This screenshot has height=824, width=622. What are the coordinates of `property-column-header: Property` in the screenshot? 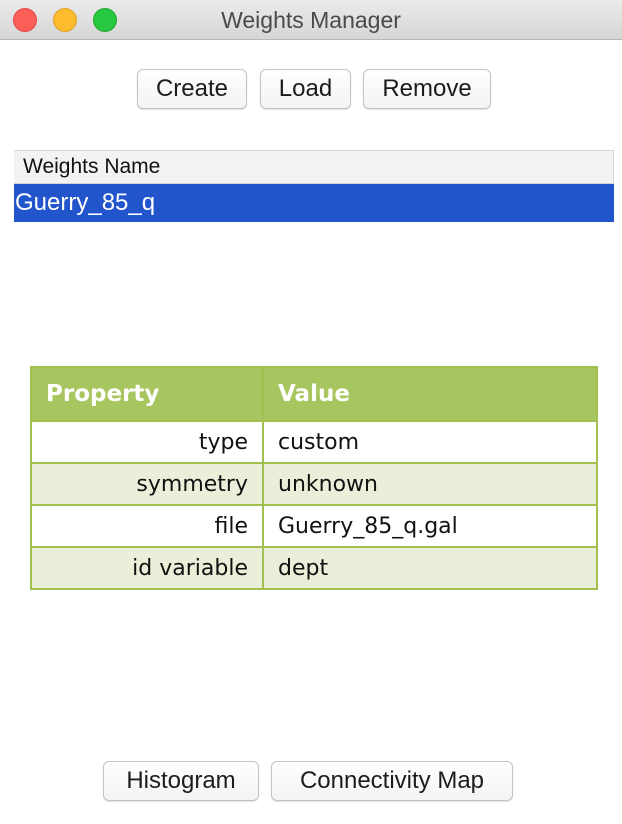 It's located at (147, 394).